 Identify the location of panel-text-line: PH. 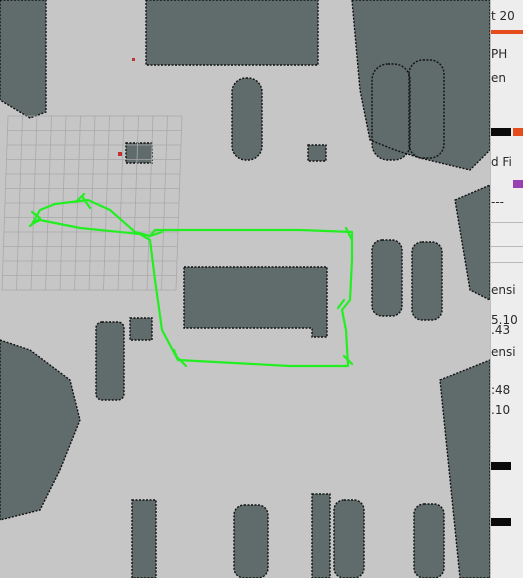
(499, 54).